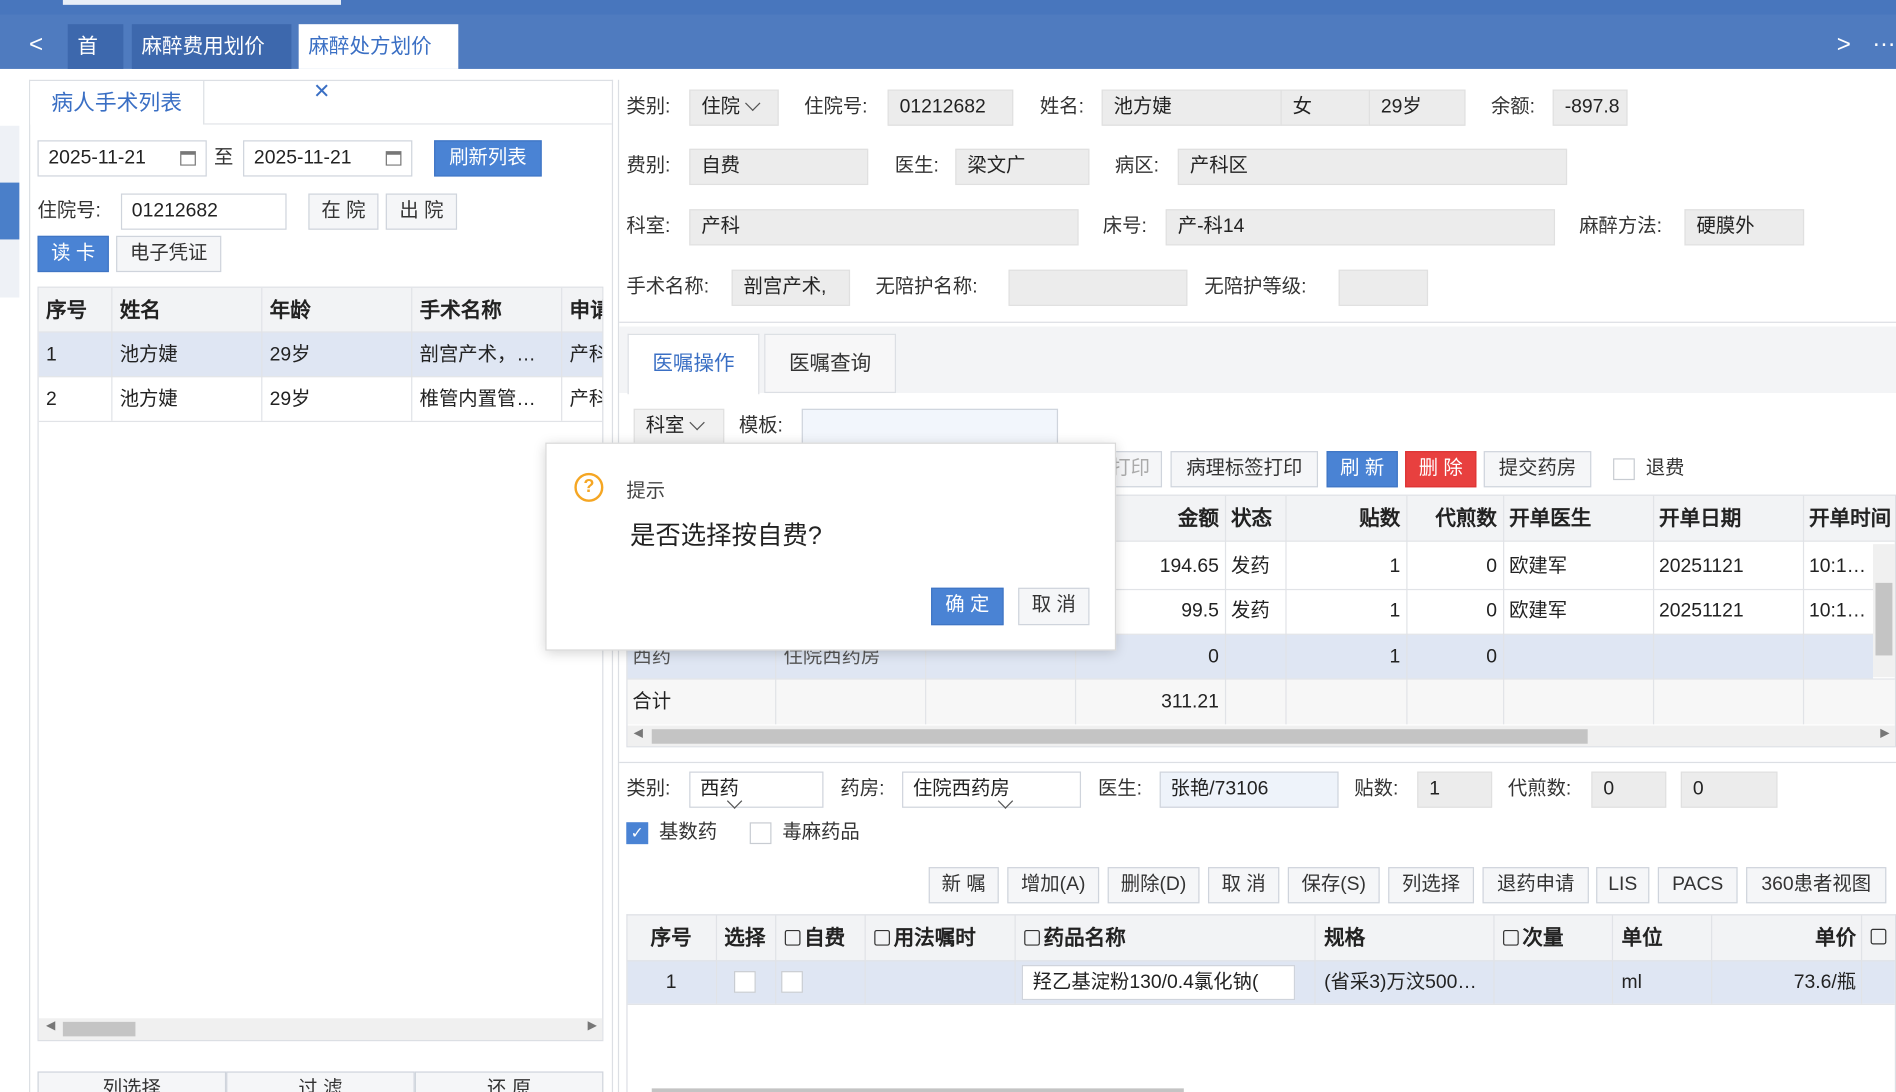 The width and height of the screenshot is (1896, 1092). Describe the element at coordinates (744, 982) in the screenshot. I see `select-checkbox` at that location.